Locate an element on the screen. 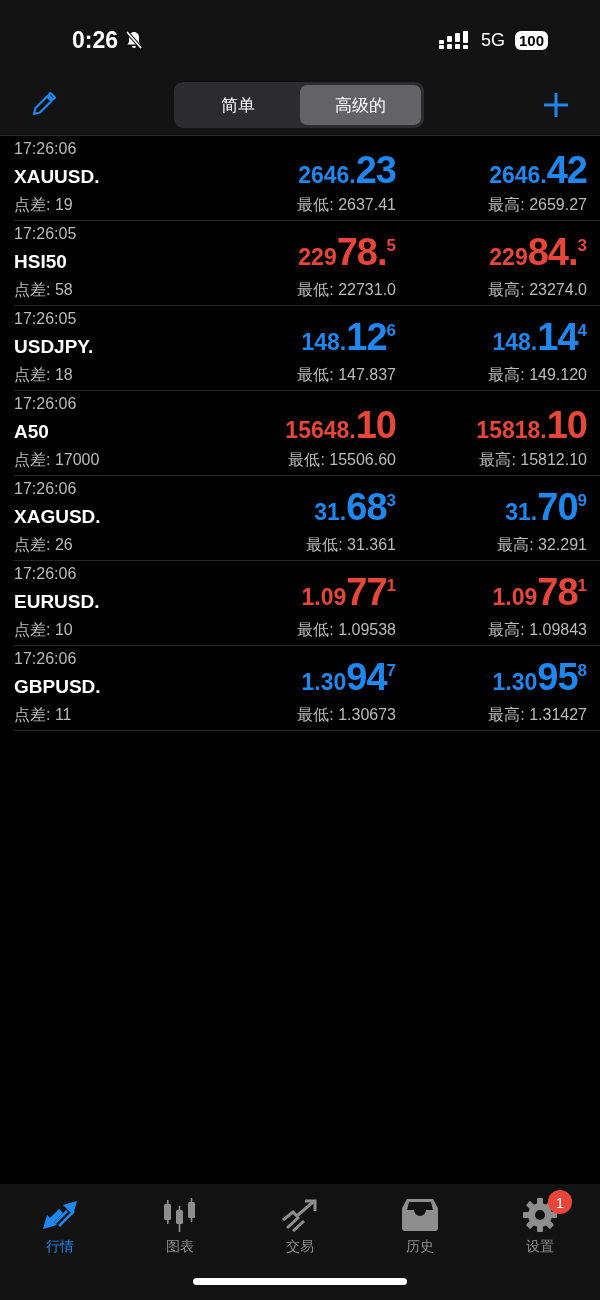 The width and height of the screenshot is (600, 1300). symbol-name: XAGUSD. is located at coordinates (58, 516).